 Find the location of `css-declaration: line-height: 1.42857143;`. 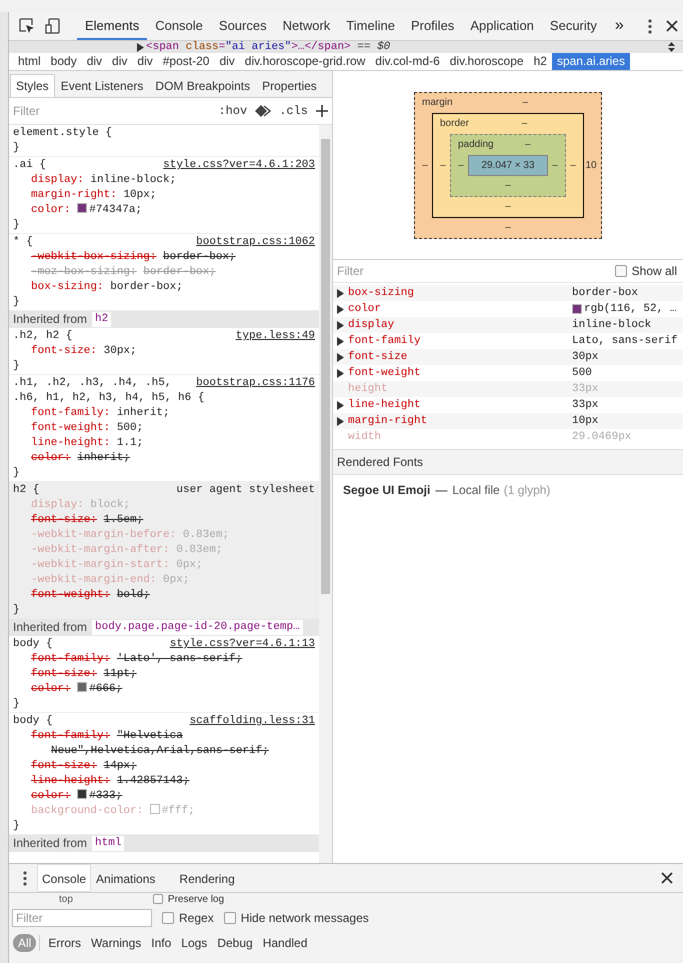

css-declaration: line-height: 1.42857143; is located at coordinates (164, 781).